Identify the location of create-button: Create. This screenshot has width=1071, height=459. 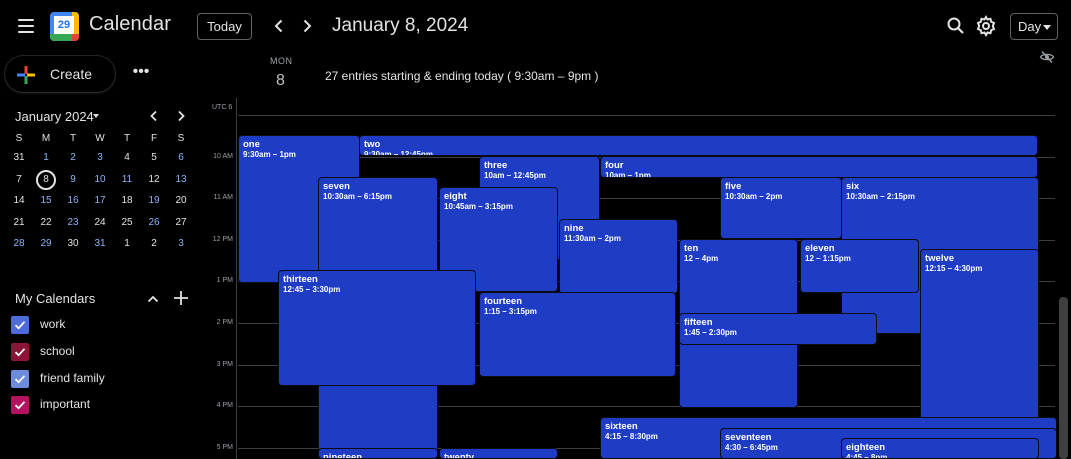
(60, 74).